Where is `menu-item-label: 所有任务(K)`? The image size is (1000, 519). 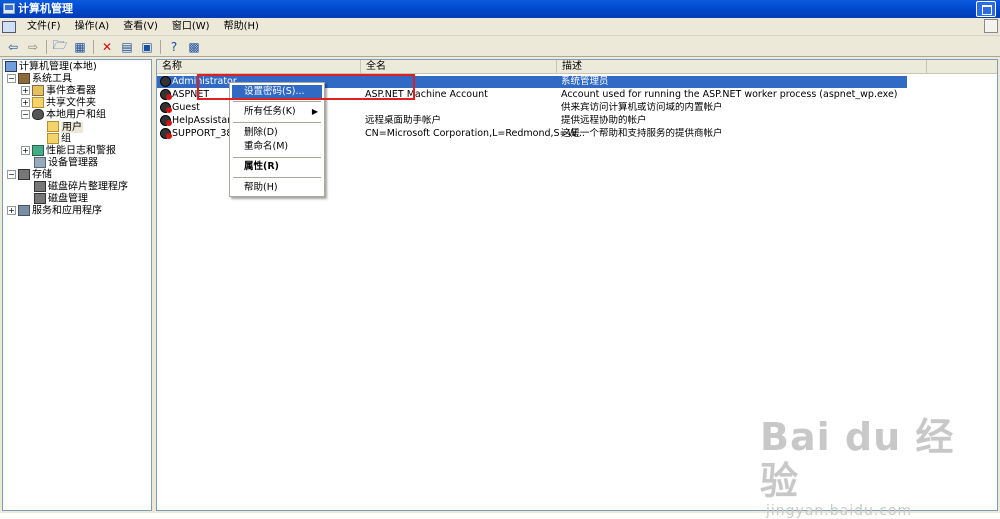 menu-item-label: 所有任务(K) is located at coordinates (270, 111).